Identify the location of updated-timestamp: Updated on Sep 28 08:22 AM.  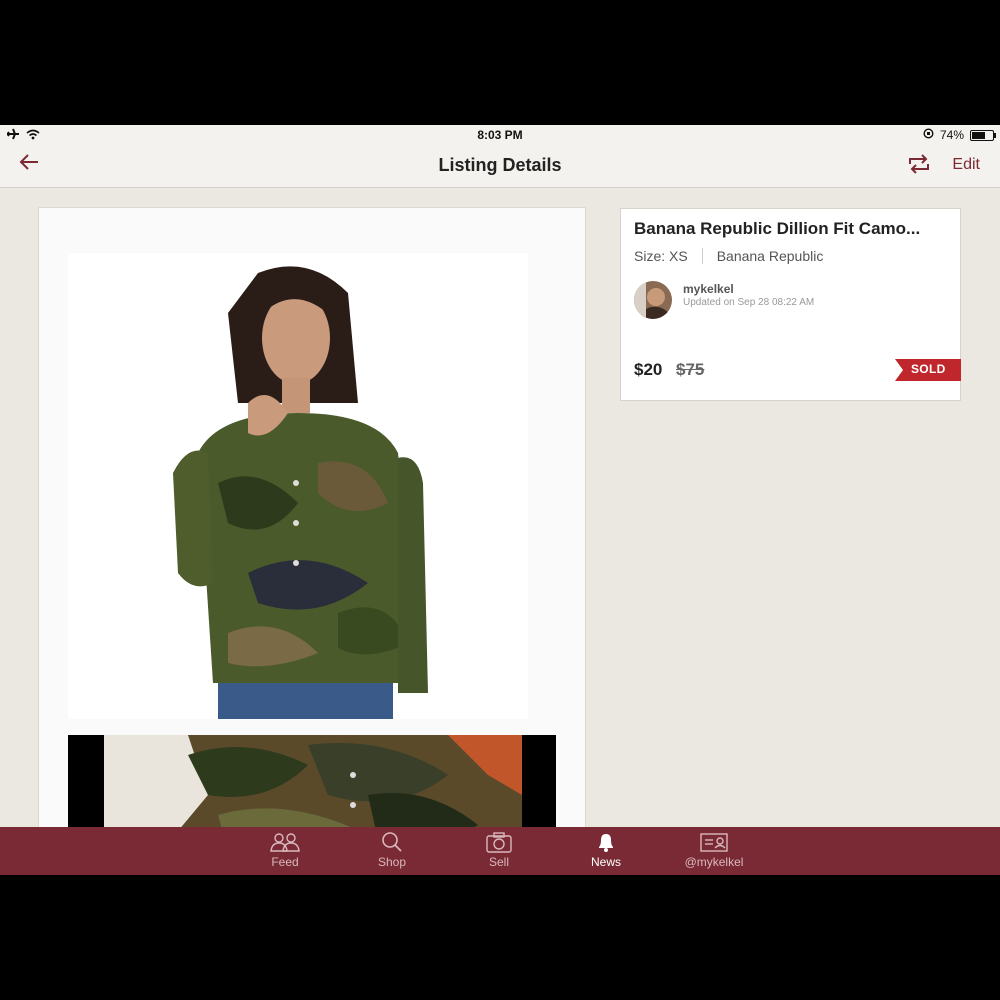
(749, 302).